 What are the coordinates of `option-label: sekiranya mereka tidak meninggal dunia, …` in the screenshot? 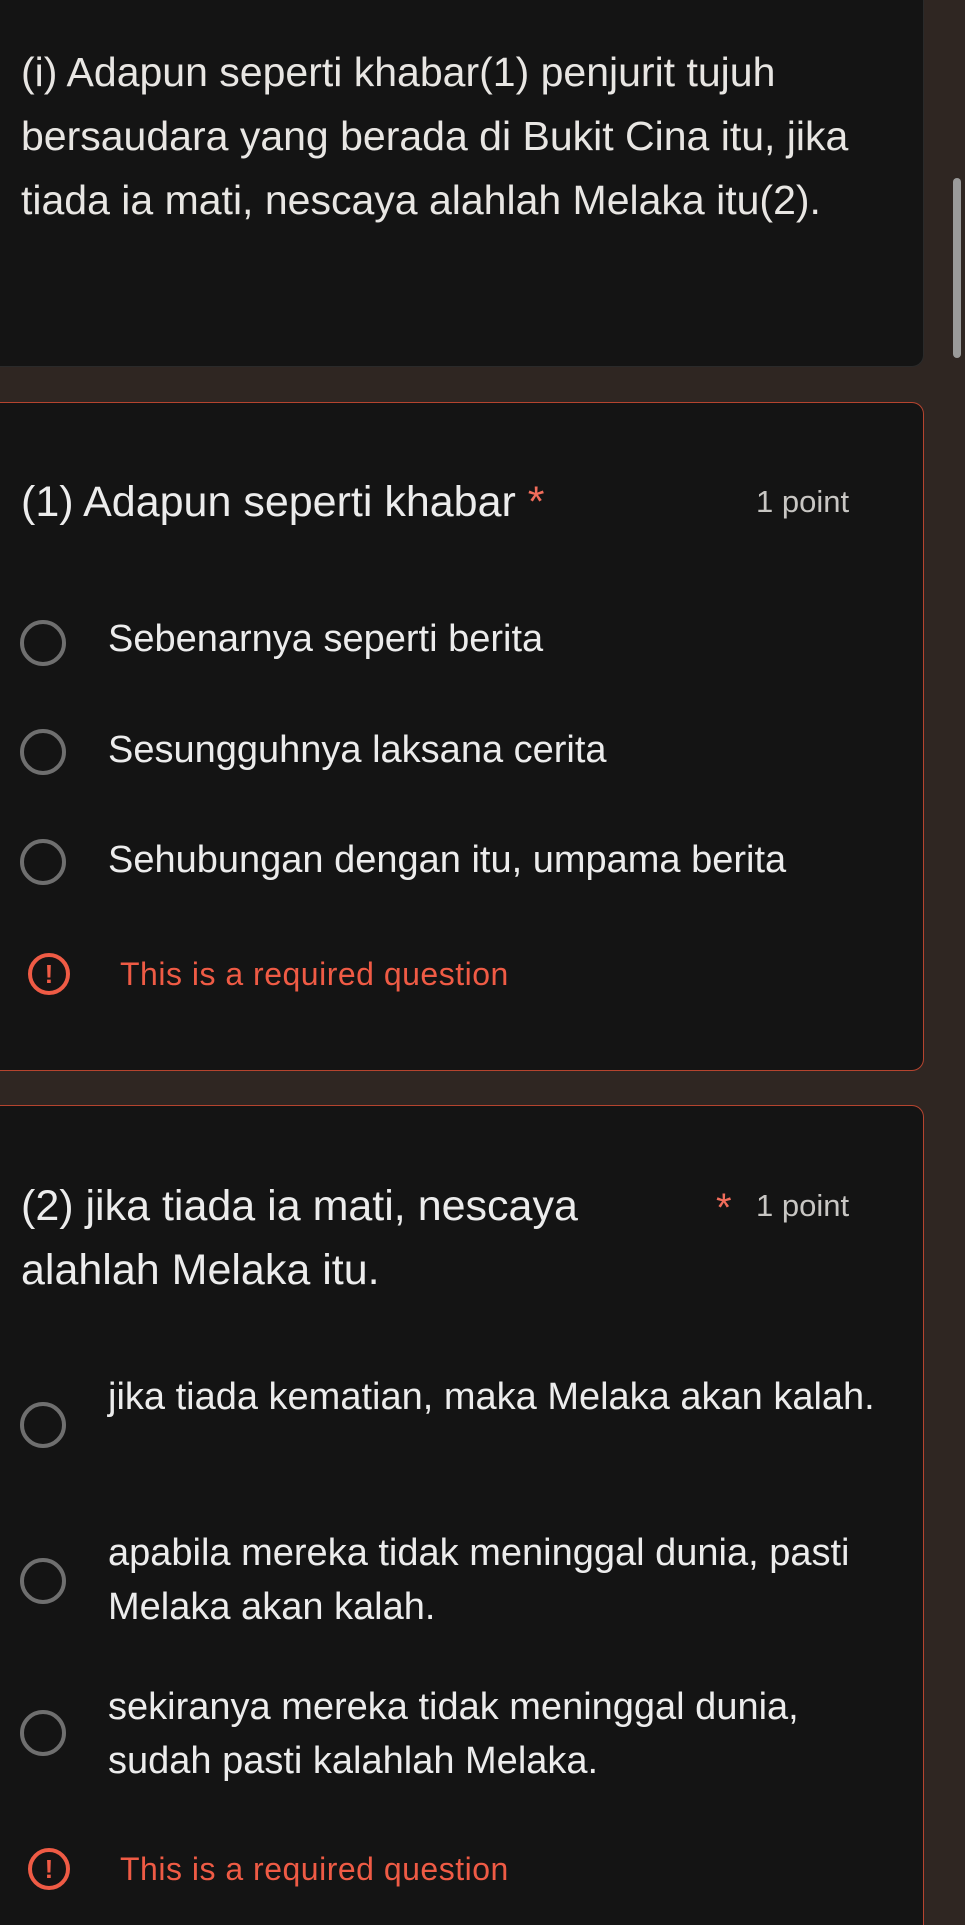 It's located at (453, 1734).